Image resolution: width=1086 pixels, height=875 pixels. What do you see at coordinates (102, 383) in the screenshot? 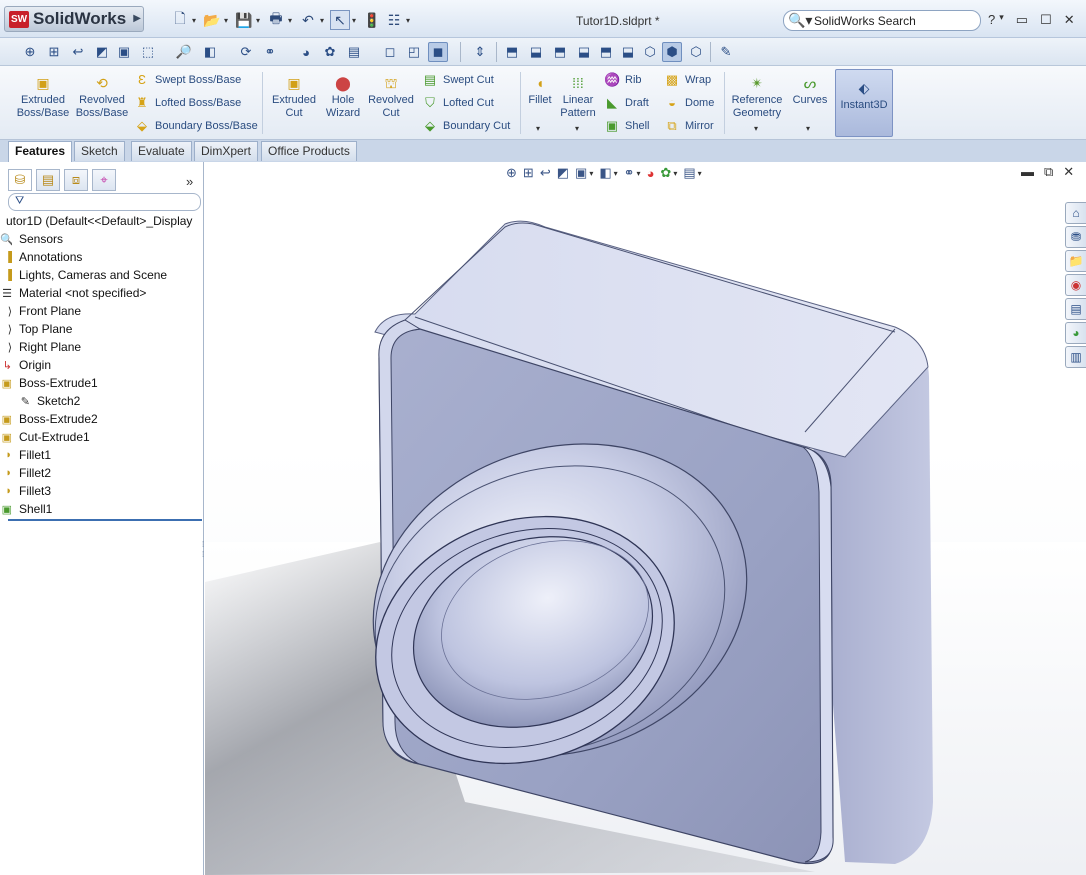
I see `tree-item-boss-extrude1: ▣ Boss-Extrude1` at bounding box center [102, 383].